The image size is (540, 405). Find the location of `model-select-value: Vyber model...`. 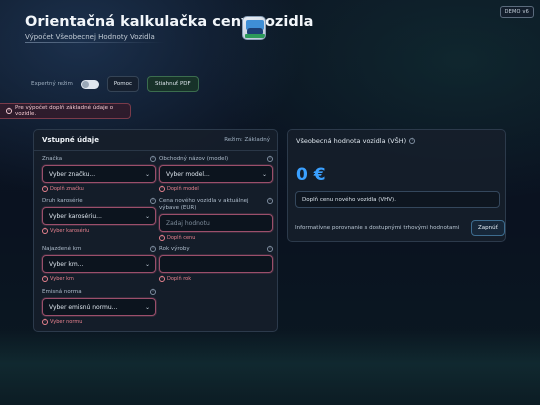

model-select-value: Vyber model... is located at coordinates (188, 174).